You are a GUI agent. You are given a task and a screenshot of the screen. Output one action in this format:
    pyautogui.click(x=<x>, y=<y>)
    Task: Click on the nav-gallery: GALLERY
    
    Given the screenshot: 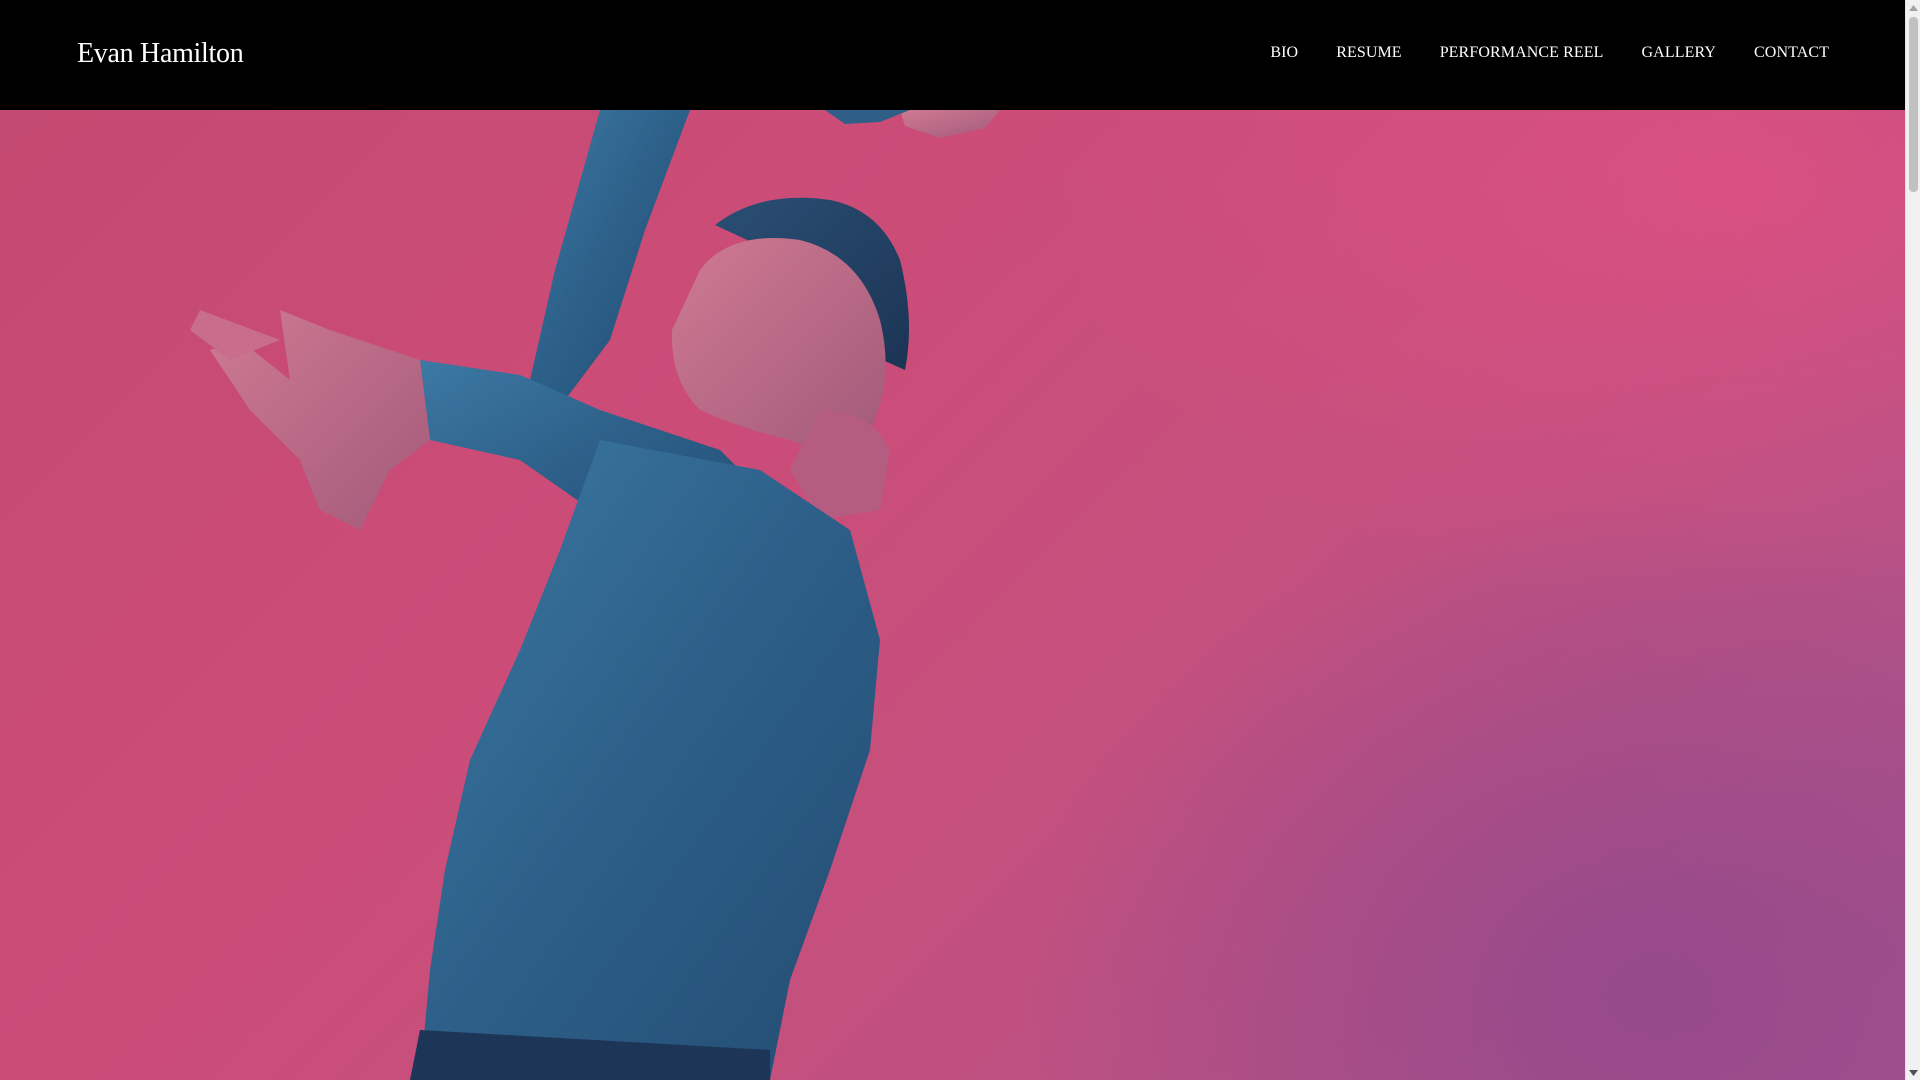 What is the action you would take?
    pyautogui.click(x=1679, y=53)
    